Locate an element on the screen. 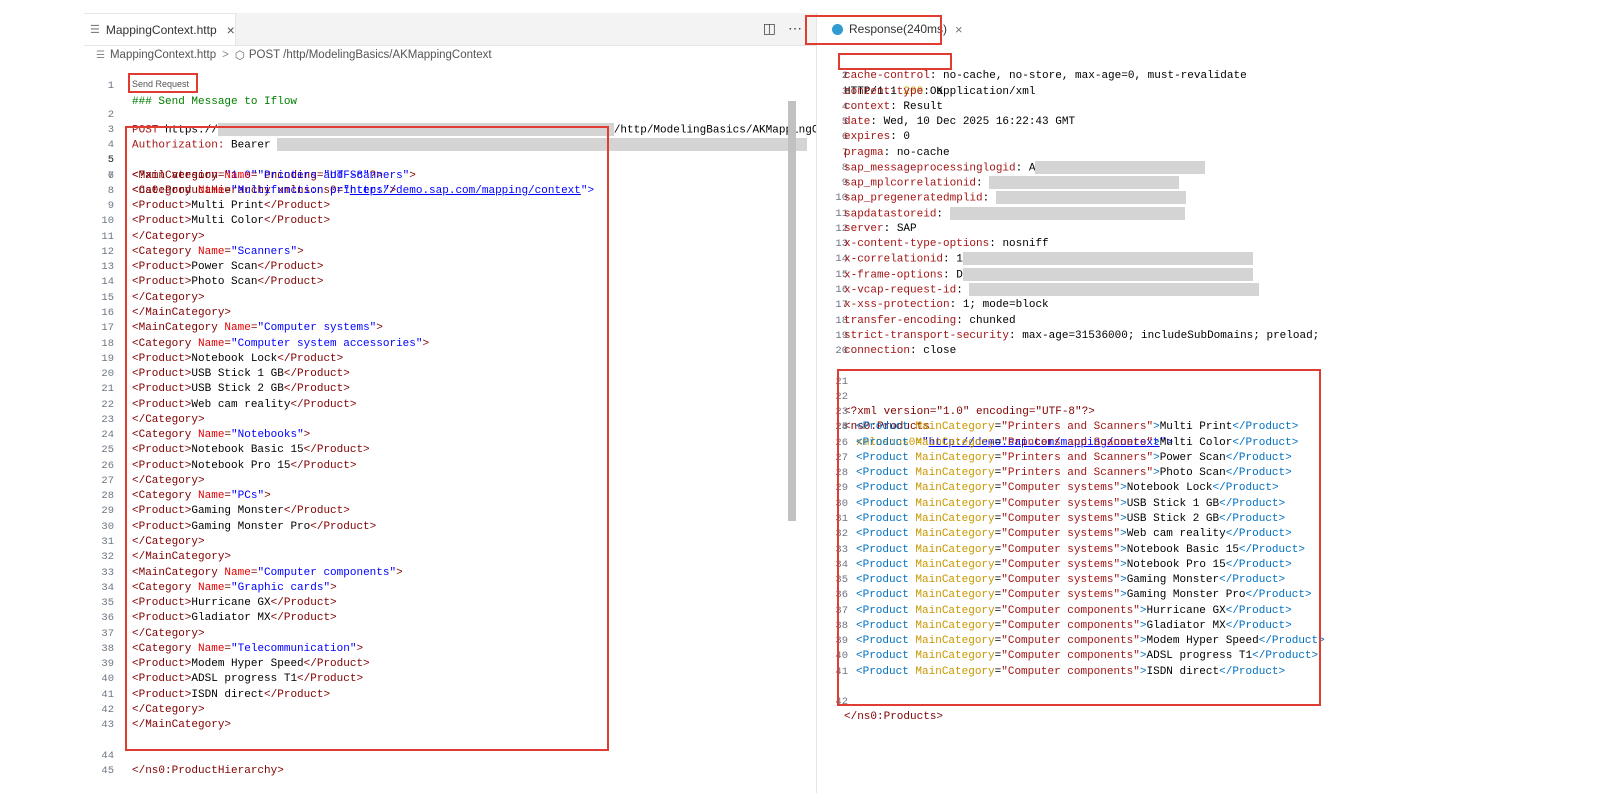 The image size is (1600, 807). code-line: 12 <Category Name="Scanners"> is located at coordinates (202, 251).